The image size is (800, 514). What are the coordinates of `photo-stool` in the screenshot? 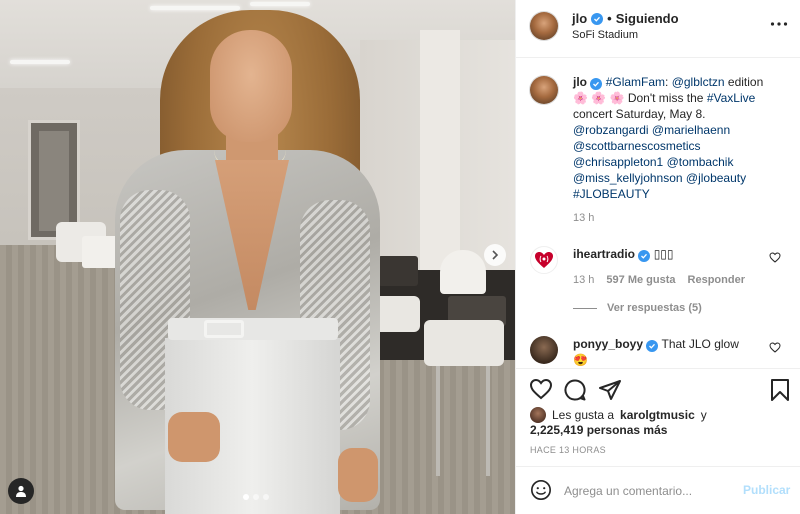 It's located at (464, 343).